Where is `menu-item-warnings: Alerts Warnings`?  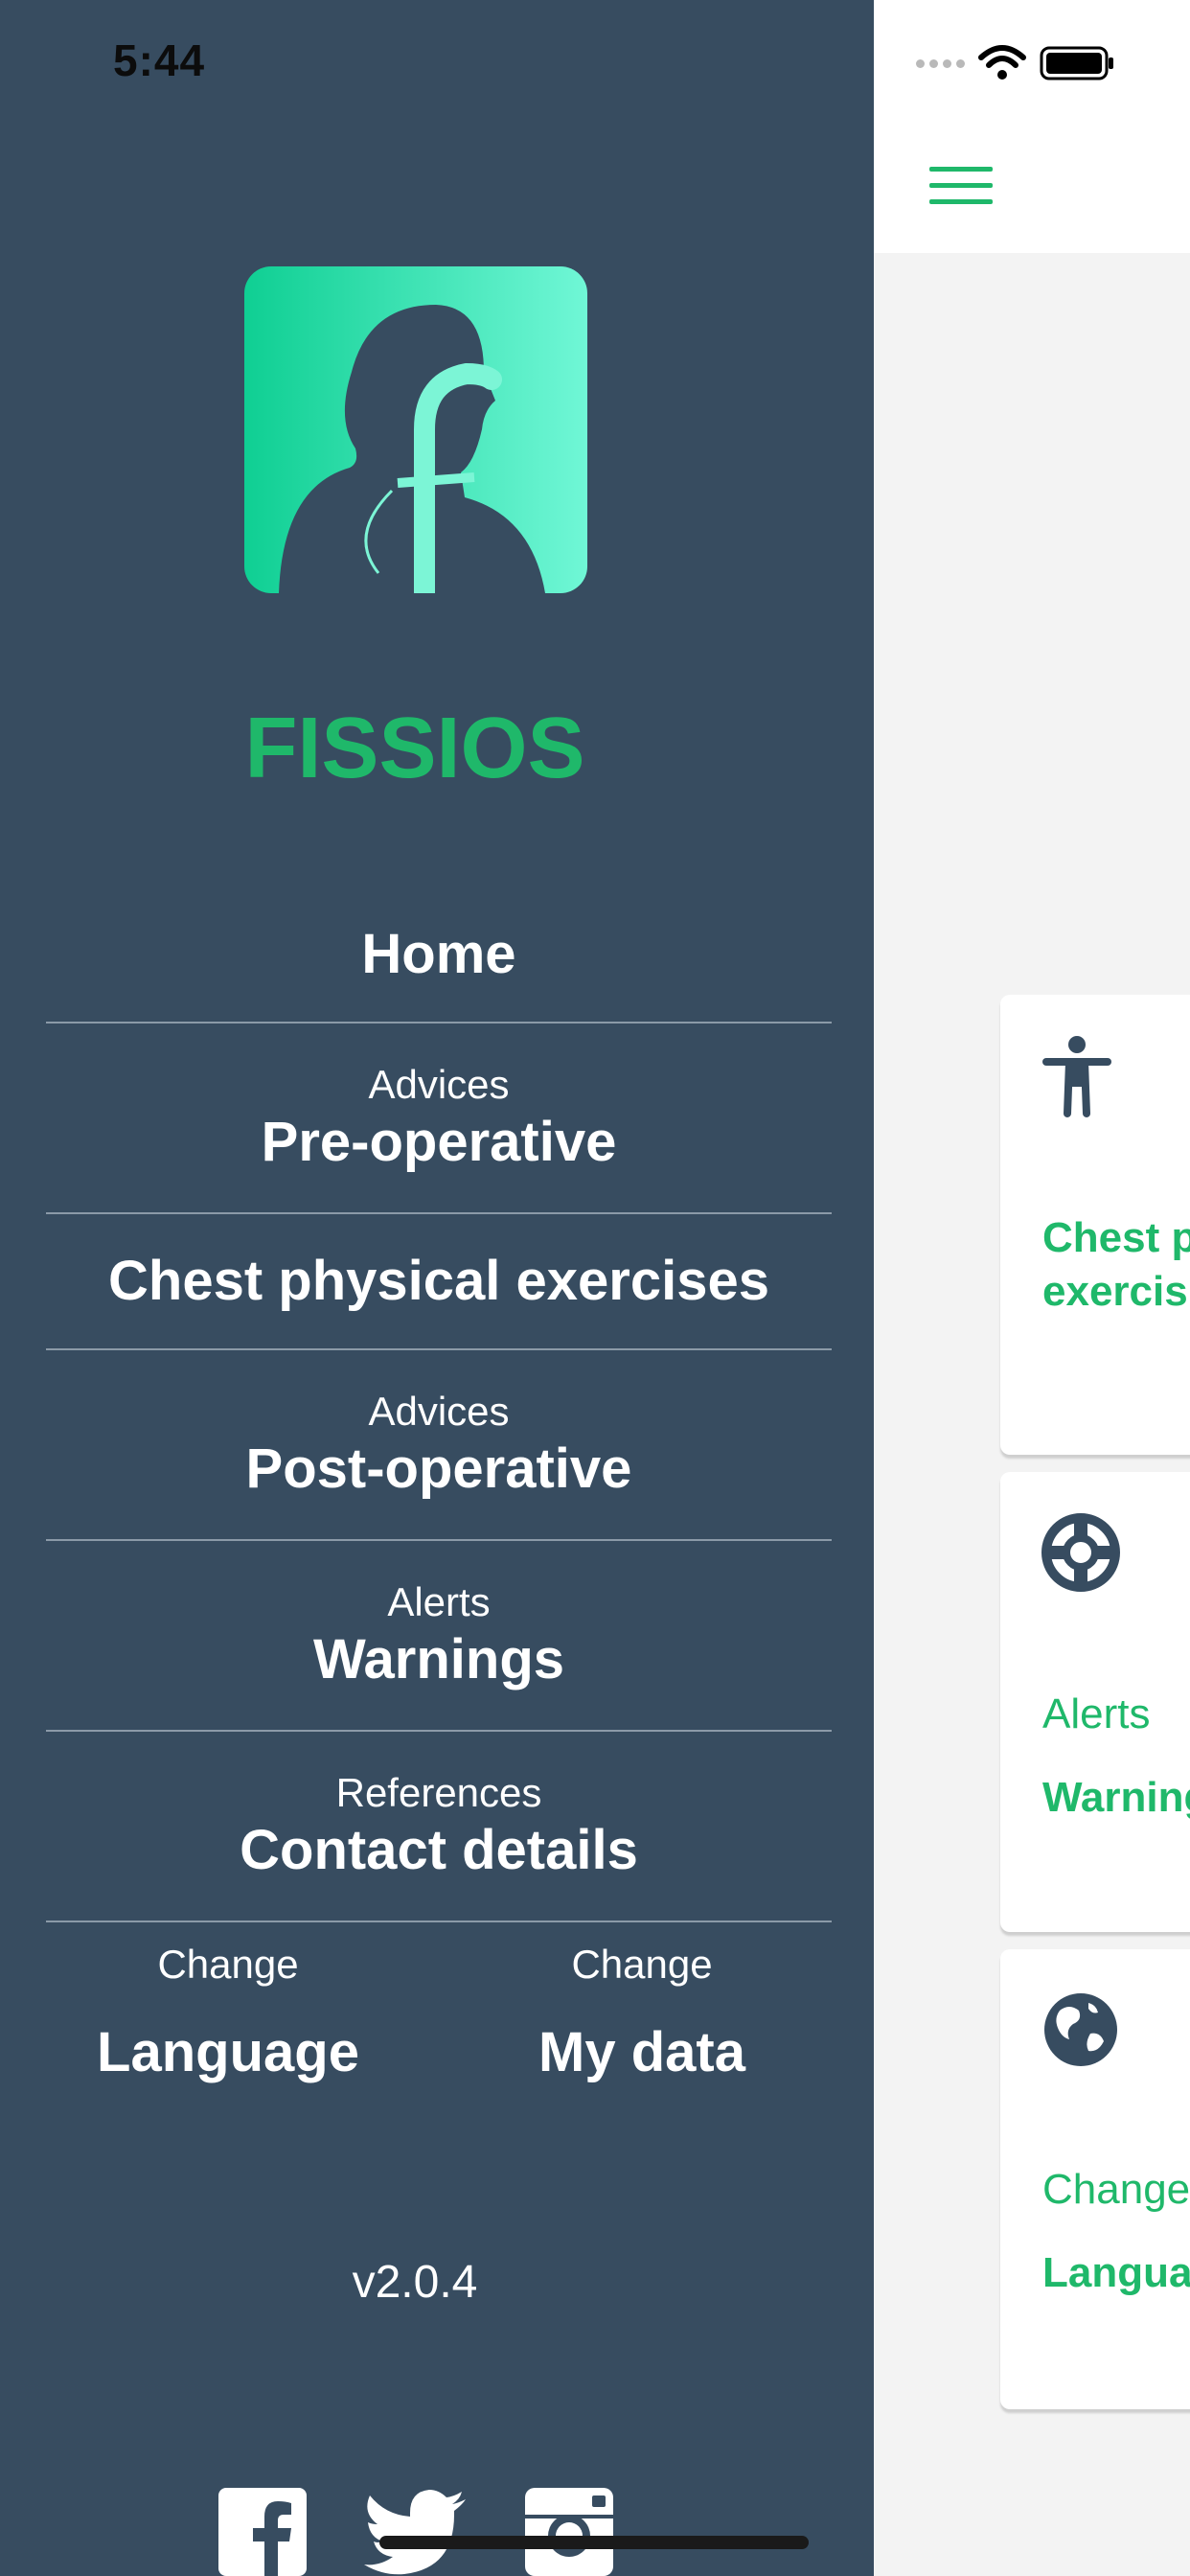
menu-item-warnings: Alerts Warnings is located at coordinates (439, 1636).